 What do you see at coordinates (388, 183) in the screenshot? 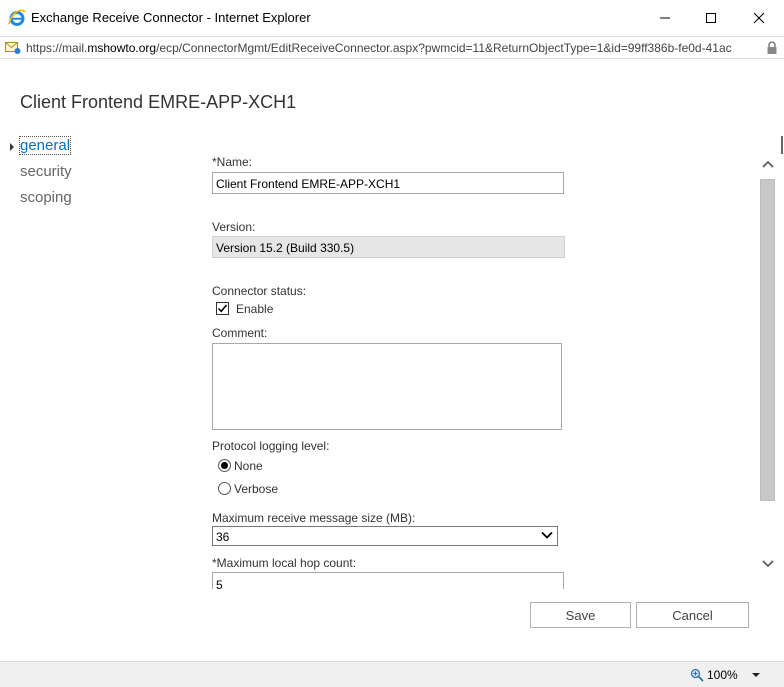
I see `name-input: Client Frontend EMRE-APP-XCH1` at bounding box center [388, 183].